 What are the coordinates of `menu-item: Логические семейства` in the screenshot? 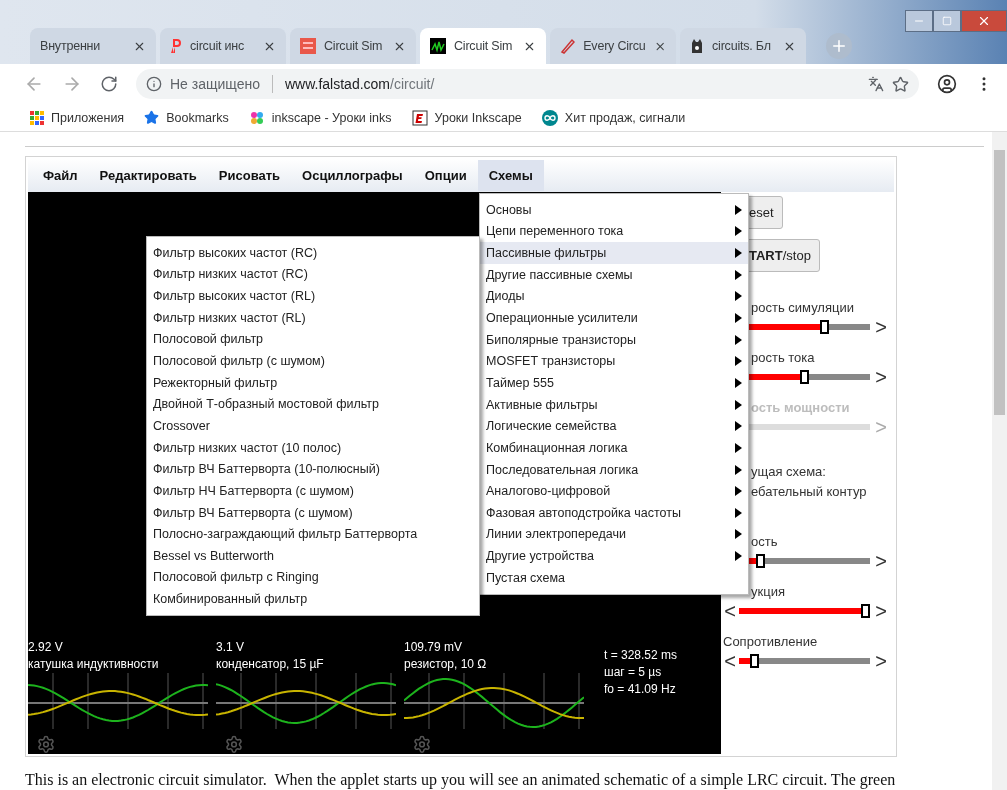 It's located at (614, 426).